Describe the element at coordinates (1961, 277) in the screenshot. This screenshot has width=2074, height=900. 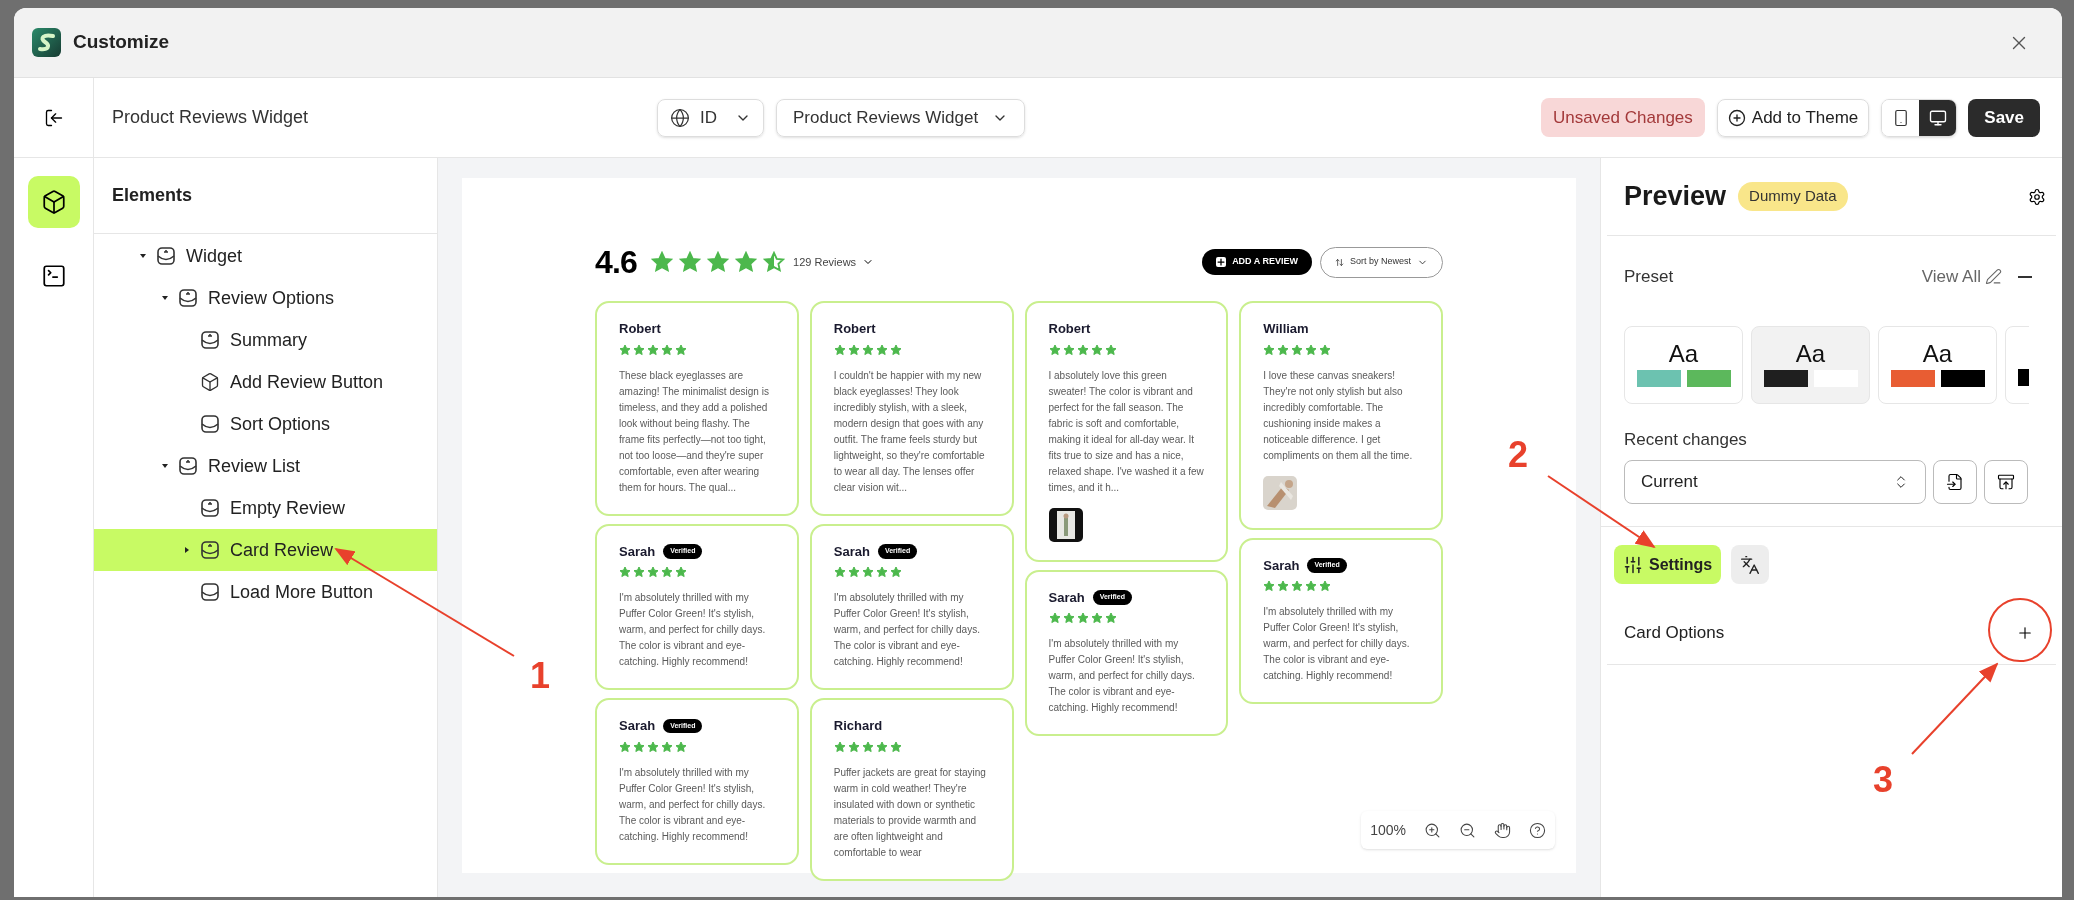
I see `view-all-link: View All` at that location.